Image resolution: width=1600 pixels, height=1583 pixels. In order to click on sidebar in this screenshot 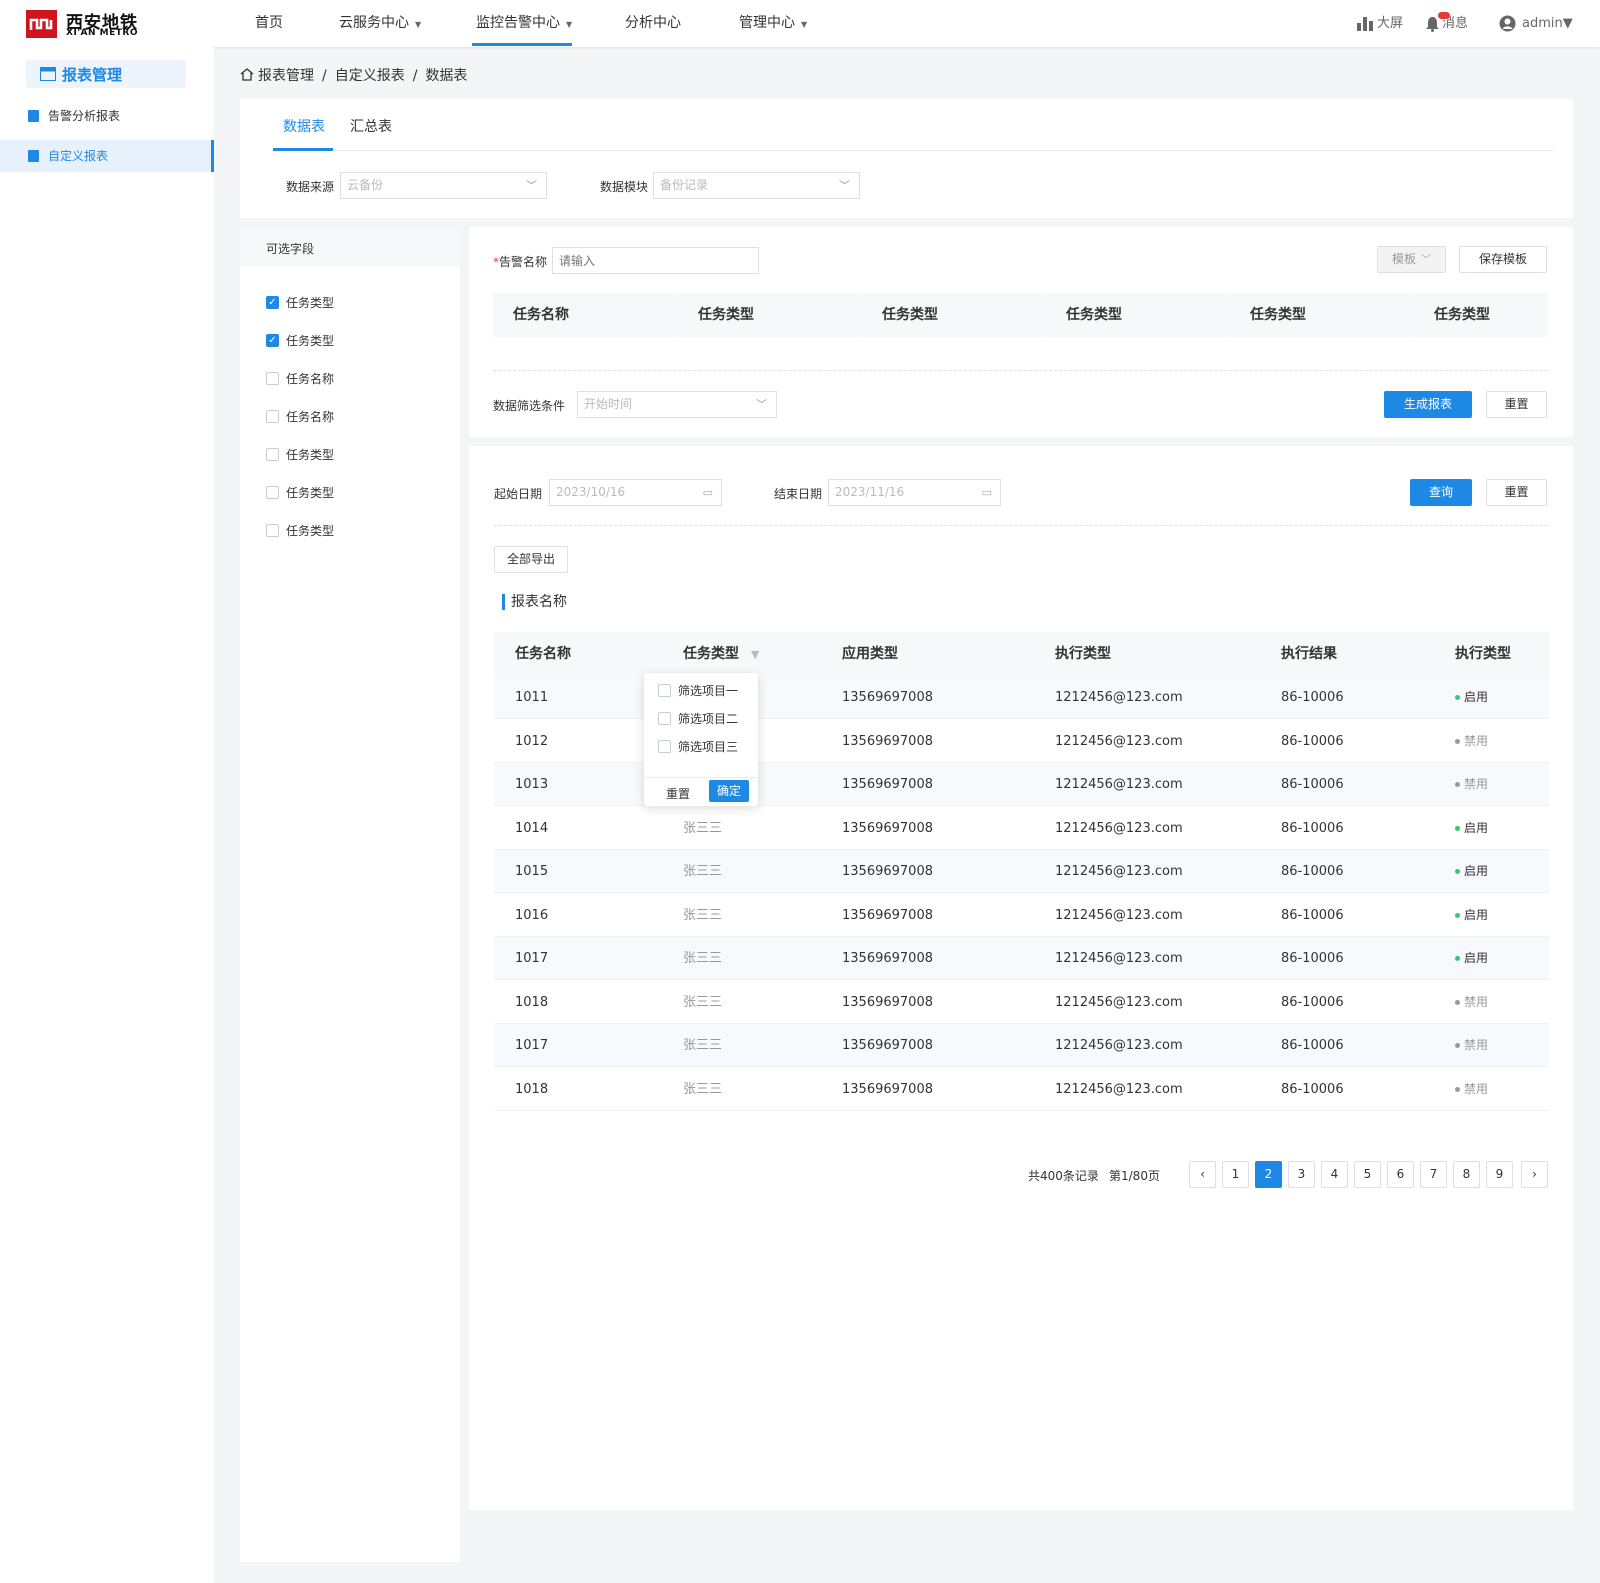, I will do `click(107, 815)`.